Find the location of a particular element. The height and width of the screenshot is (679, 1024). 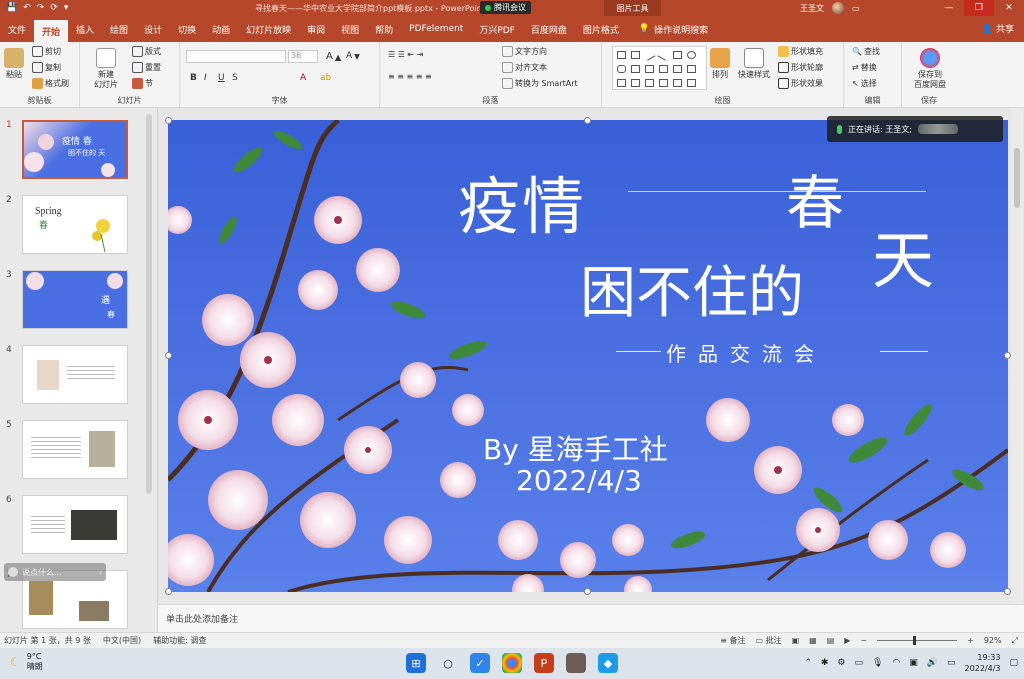

todo-icon: ✓ is located at coordinates (480, 663).